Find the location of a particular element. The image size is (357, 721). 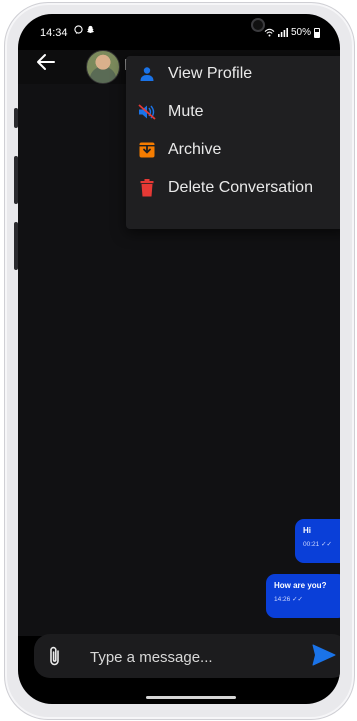

message-input is located at coordinates (195, 657).